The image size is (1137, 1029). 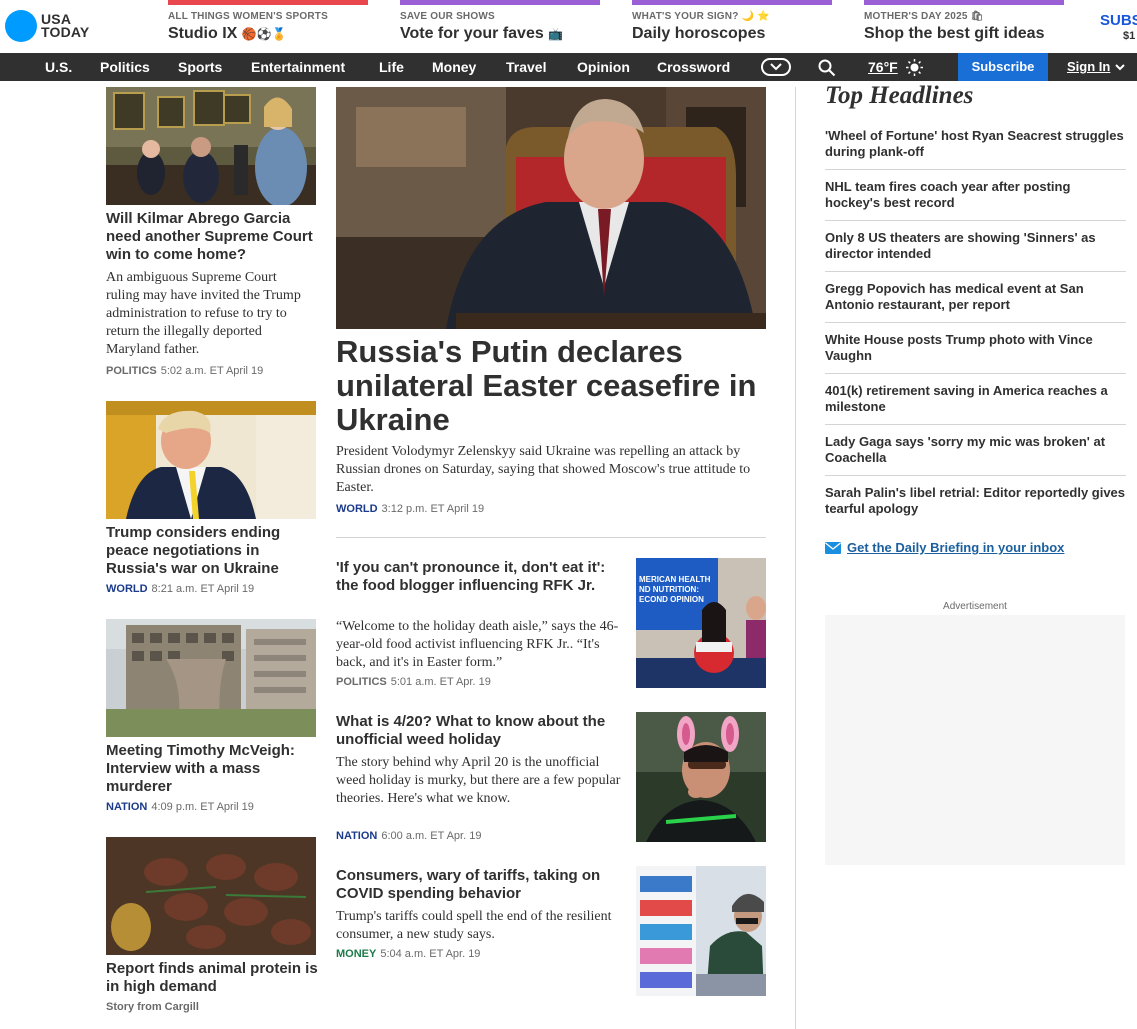 What do you see at coordinates (447, 16) in the screenshot?
I see `promo-kicker: SAVE OUR SHOWS` at bounding box center [447, 16].